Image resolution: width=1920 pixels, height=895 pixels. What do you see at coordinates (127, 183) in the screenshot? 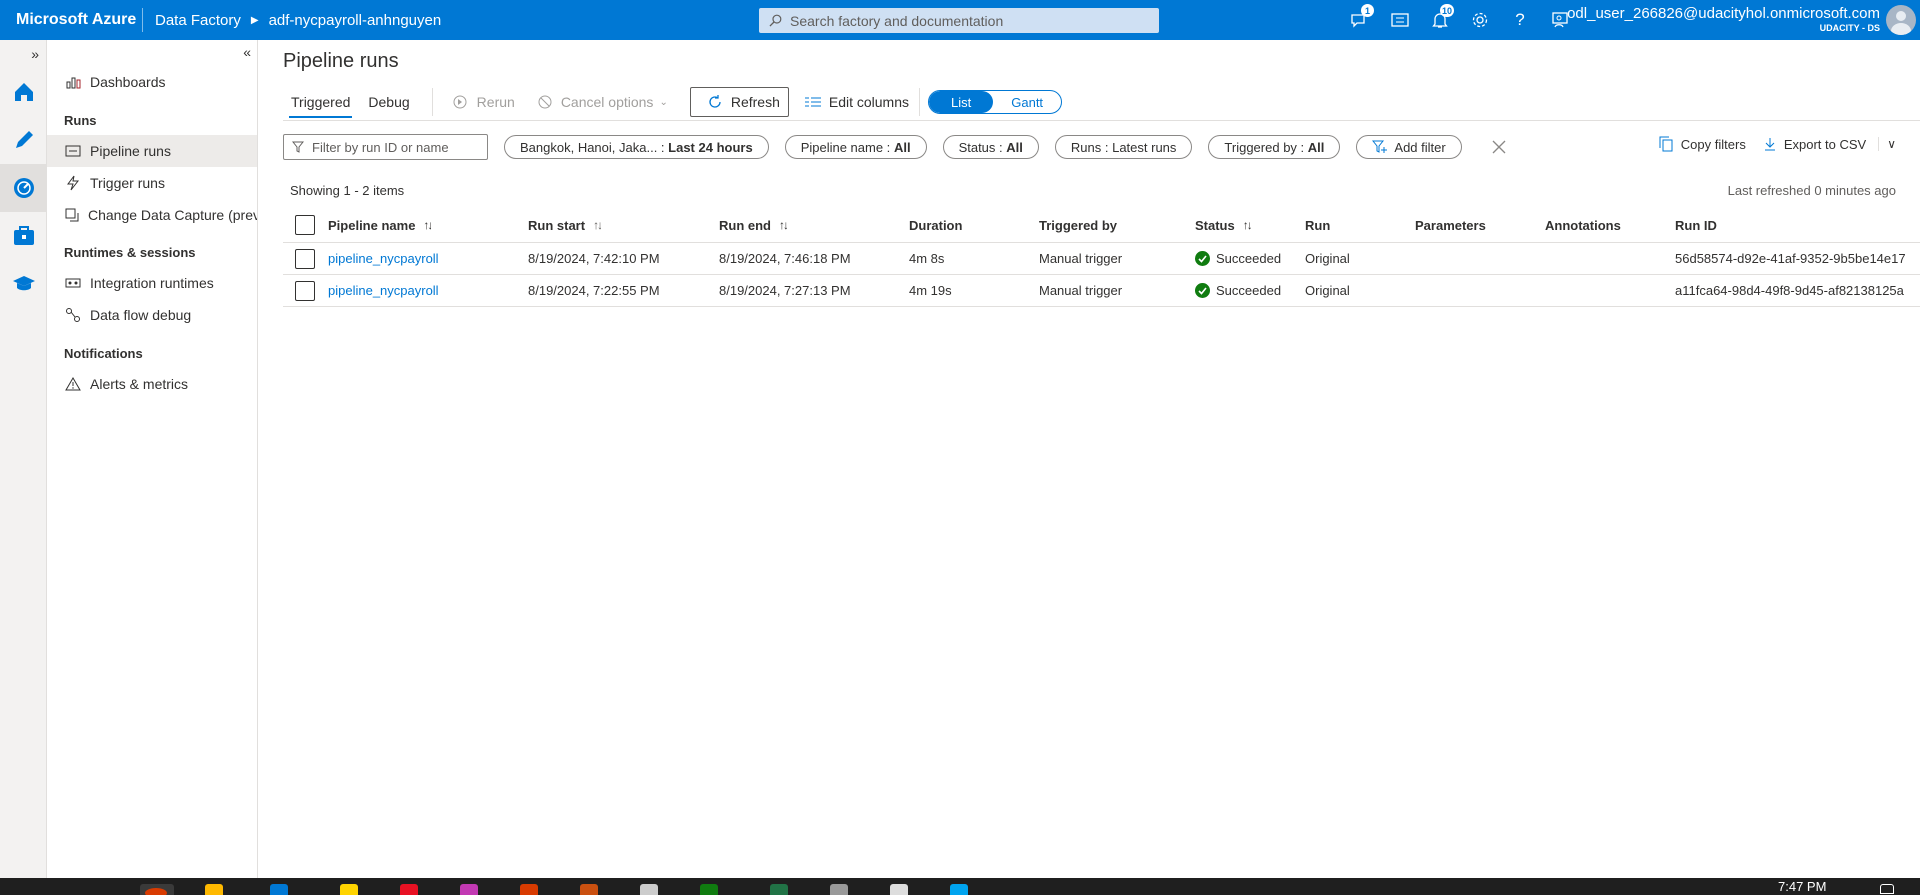
I see `nav-item-label: Trigger runs` at bounding box center [127, 183].